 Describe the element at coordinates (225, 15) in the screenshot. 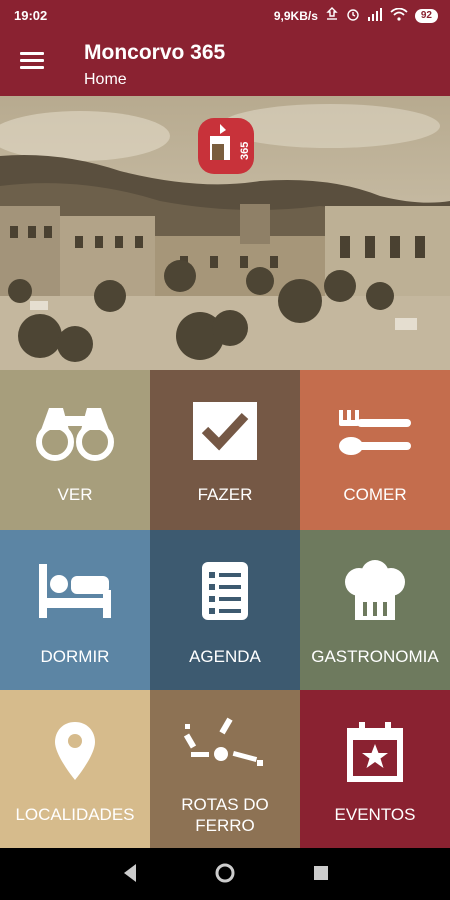

I see `status-bar: 19:02 9,9KB/s 92` at that location.